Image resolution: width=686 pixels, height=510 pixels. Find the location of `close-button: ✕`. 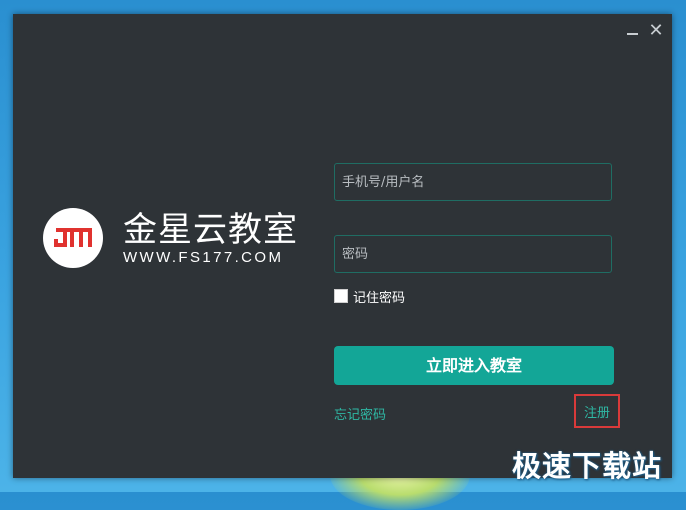

close-button: ✕ is located at coordinates (656, 31).